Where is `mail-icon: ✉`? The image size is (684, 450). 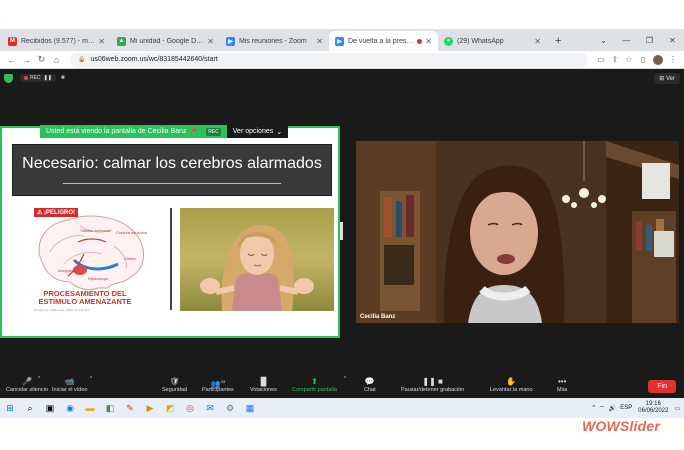
mail-icon: ✉ is located at coordinates (210, 408).